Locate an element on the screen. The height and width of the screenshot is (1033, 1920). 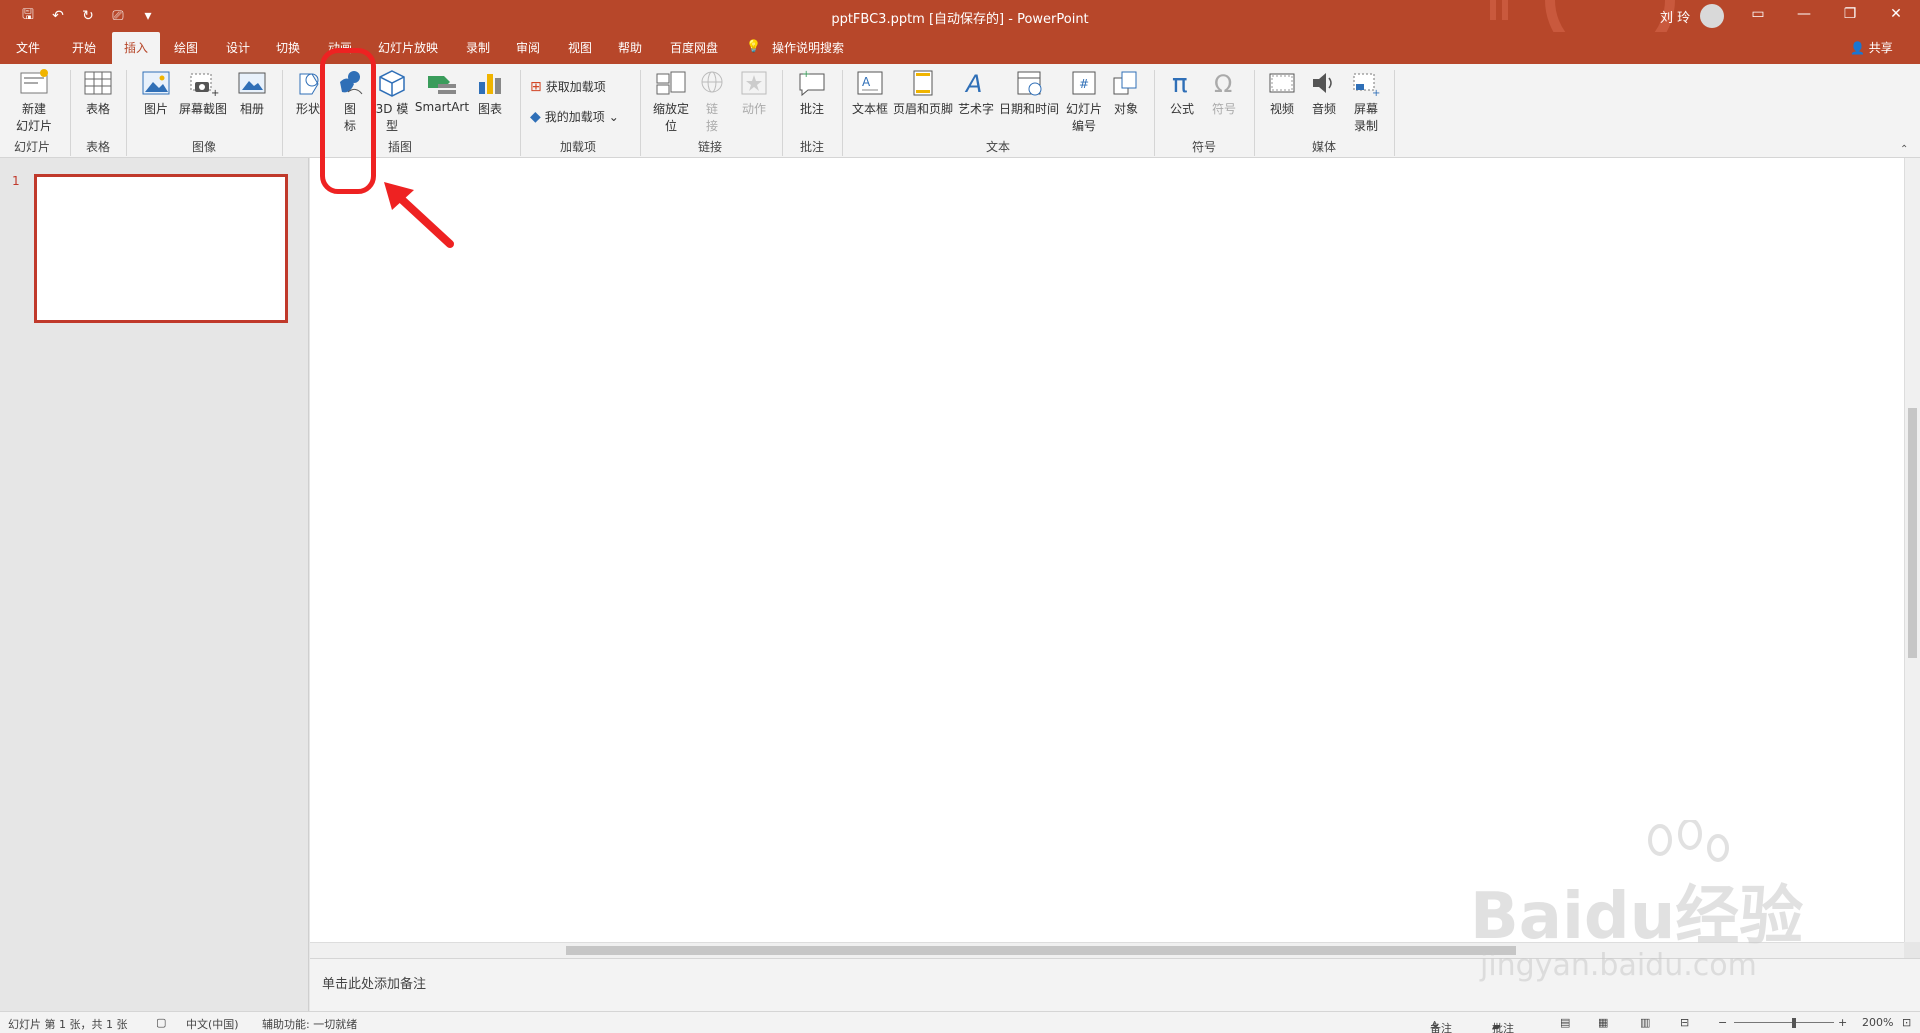
accessibility-status: 辅助功能: 一切就绪 is located at coordinates (309, 1024).